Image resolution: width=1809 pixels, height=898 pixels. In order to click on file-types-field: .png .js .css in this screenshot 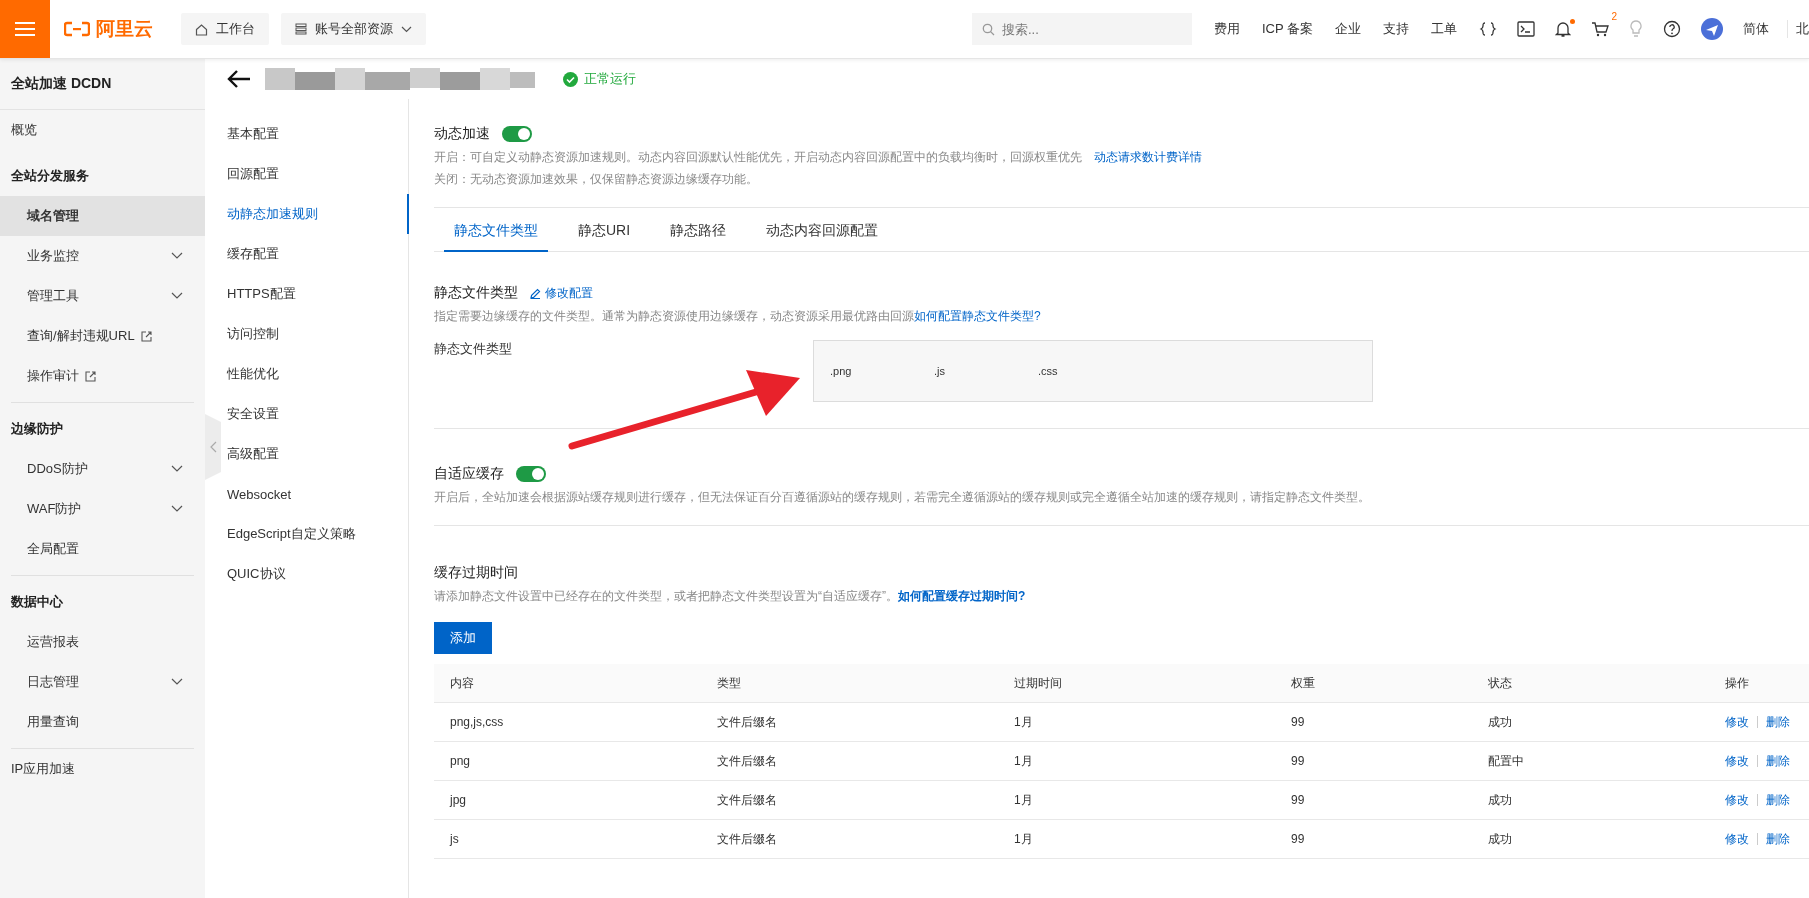, I will do `click(1093, 371)`.